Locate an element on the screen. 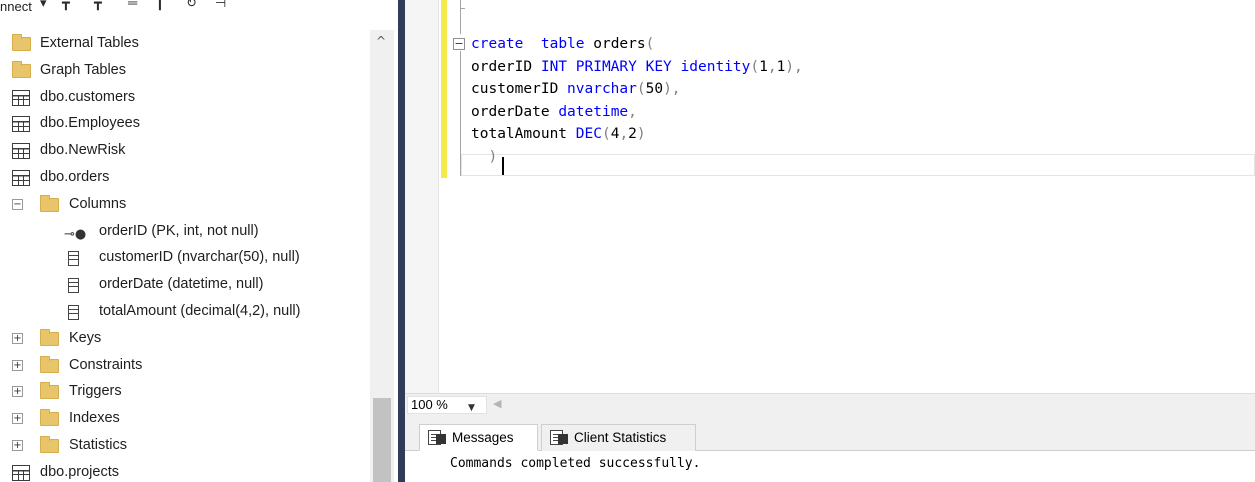 This screenshot has height=482, width=1255. explorer-scrollbar: ^ is located at coordinates (382, 256).